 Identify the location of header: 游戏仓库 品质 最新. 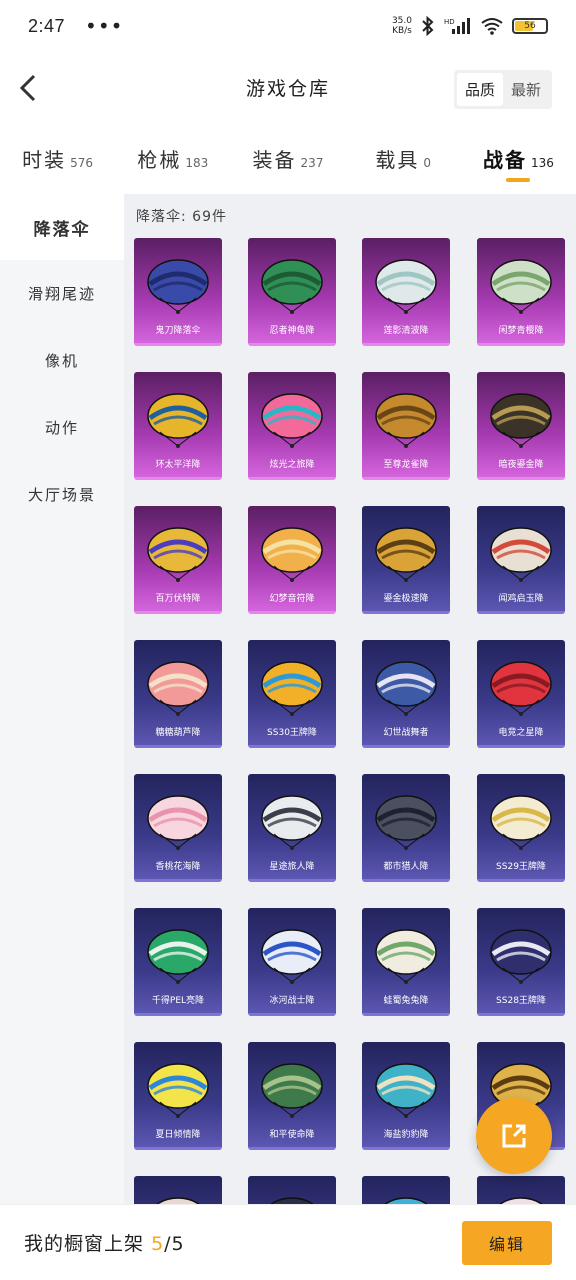
(288, 88).